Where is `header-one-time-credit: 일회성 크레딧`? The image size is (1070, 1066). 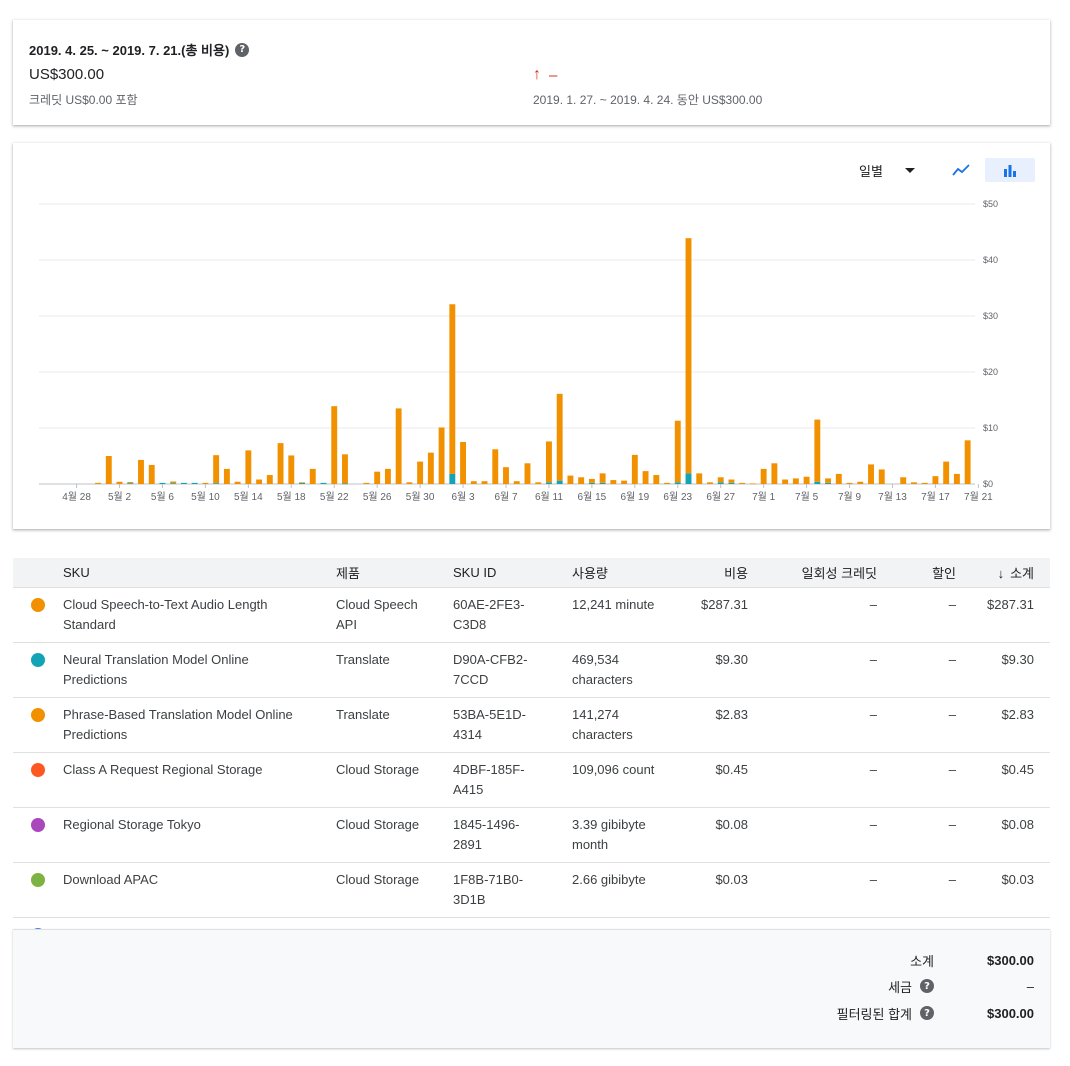 header-one-time-credit: 일회성 크레딧 is located at coordinates (812, 572).